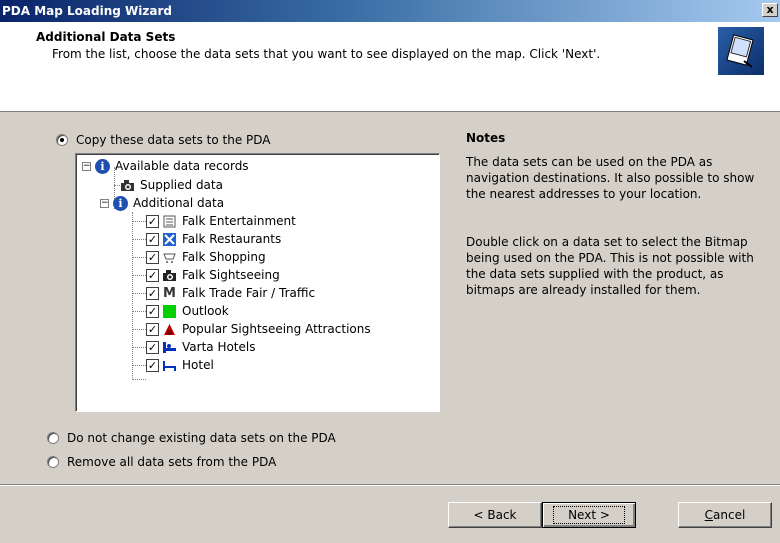 The image size is (780, 543). I want to click on tree-additional: − i Additional data, so click(162, 203).